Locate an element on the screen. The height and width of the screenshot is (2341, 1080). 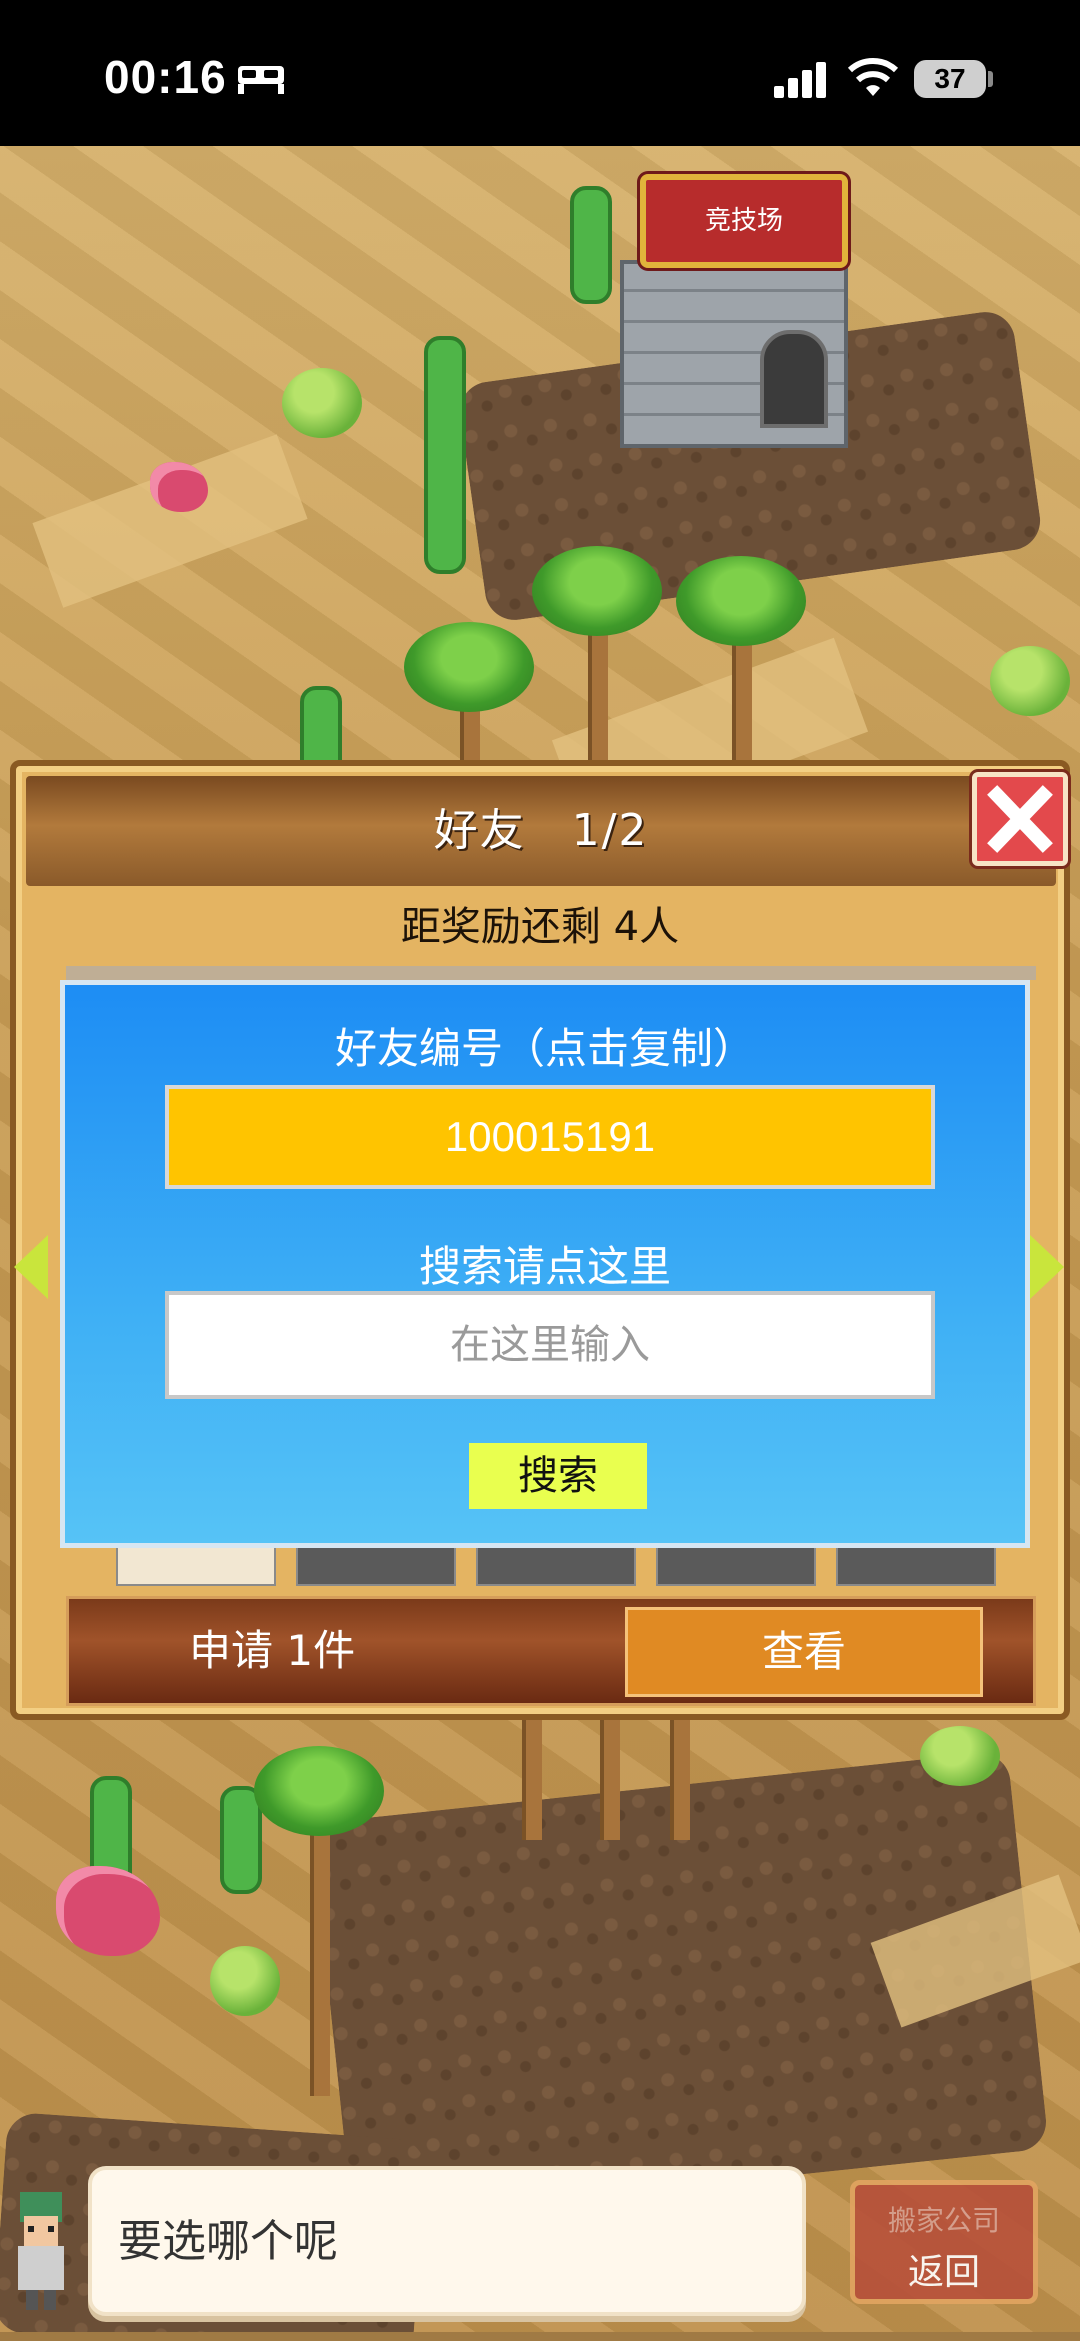
friend-requests-bar: 申请 1件 查看 is located at coordinates (551, 1651).